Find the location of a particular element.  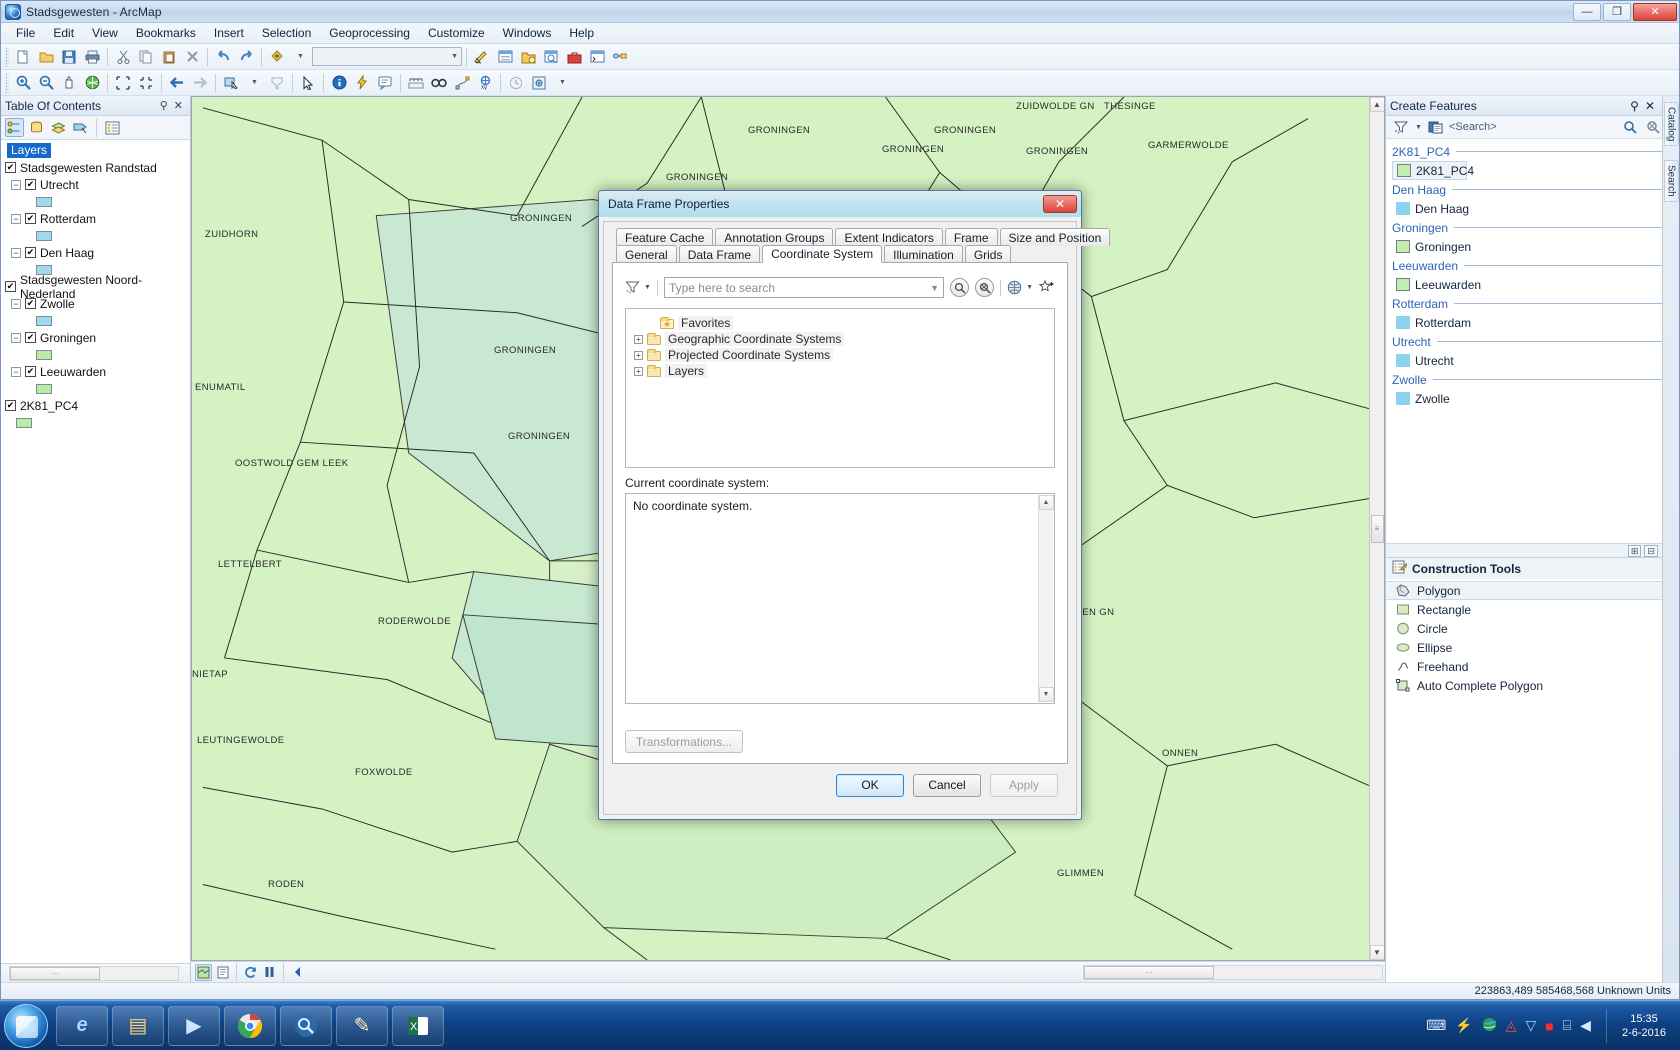

collapse-all-icon: ⊟ is located at coordinates (1651, 550).